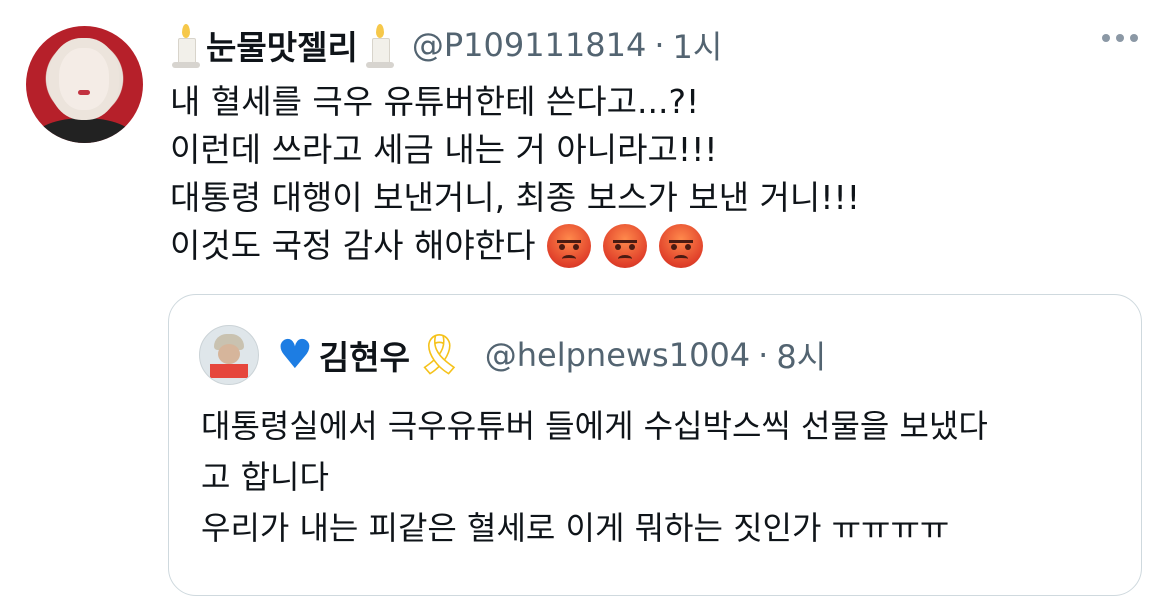  What do you see at coordinates (444, 149) in the screenshot?
I see `tweet-line: 이런데 쓰라고 세금 내는 거 아니라고!!!` at bounding box center [444, 149].